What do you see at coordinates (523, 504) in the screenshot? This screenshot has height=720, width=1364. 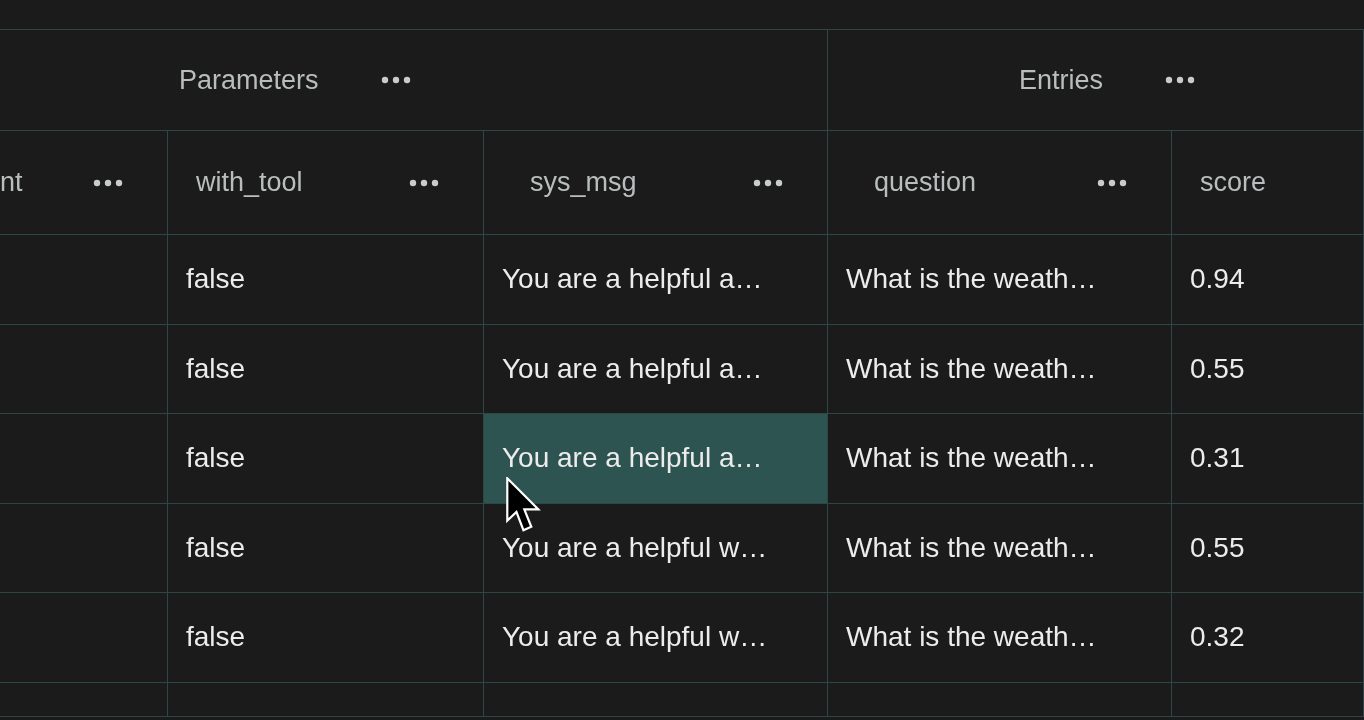 I see `cursor-icon` at bounding box center [523, 504].